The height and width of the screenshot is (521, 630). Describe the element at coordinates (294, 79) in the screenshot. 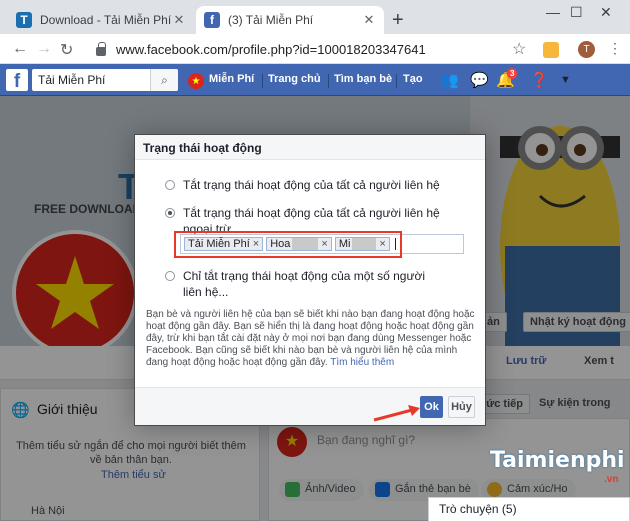

I see `nav-home: Trang chủ` at that location.